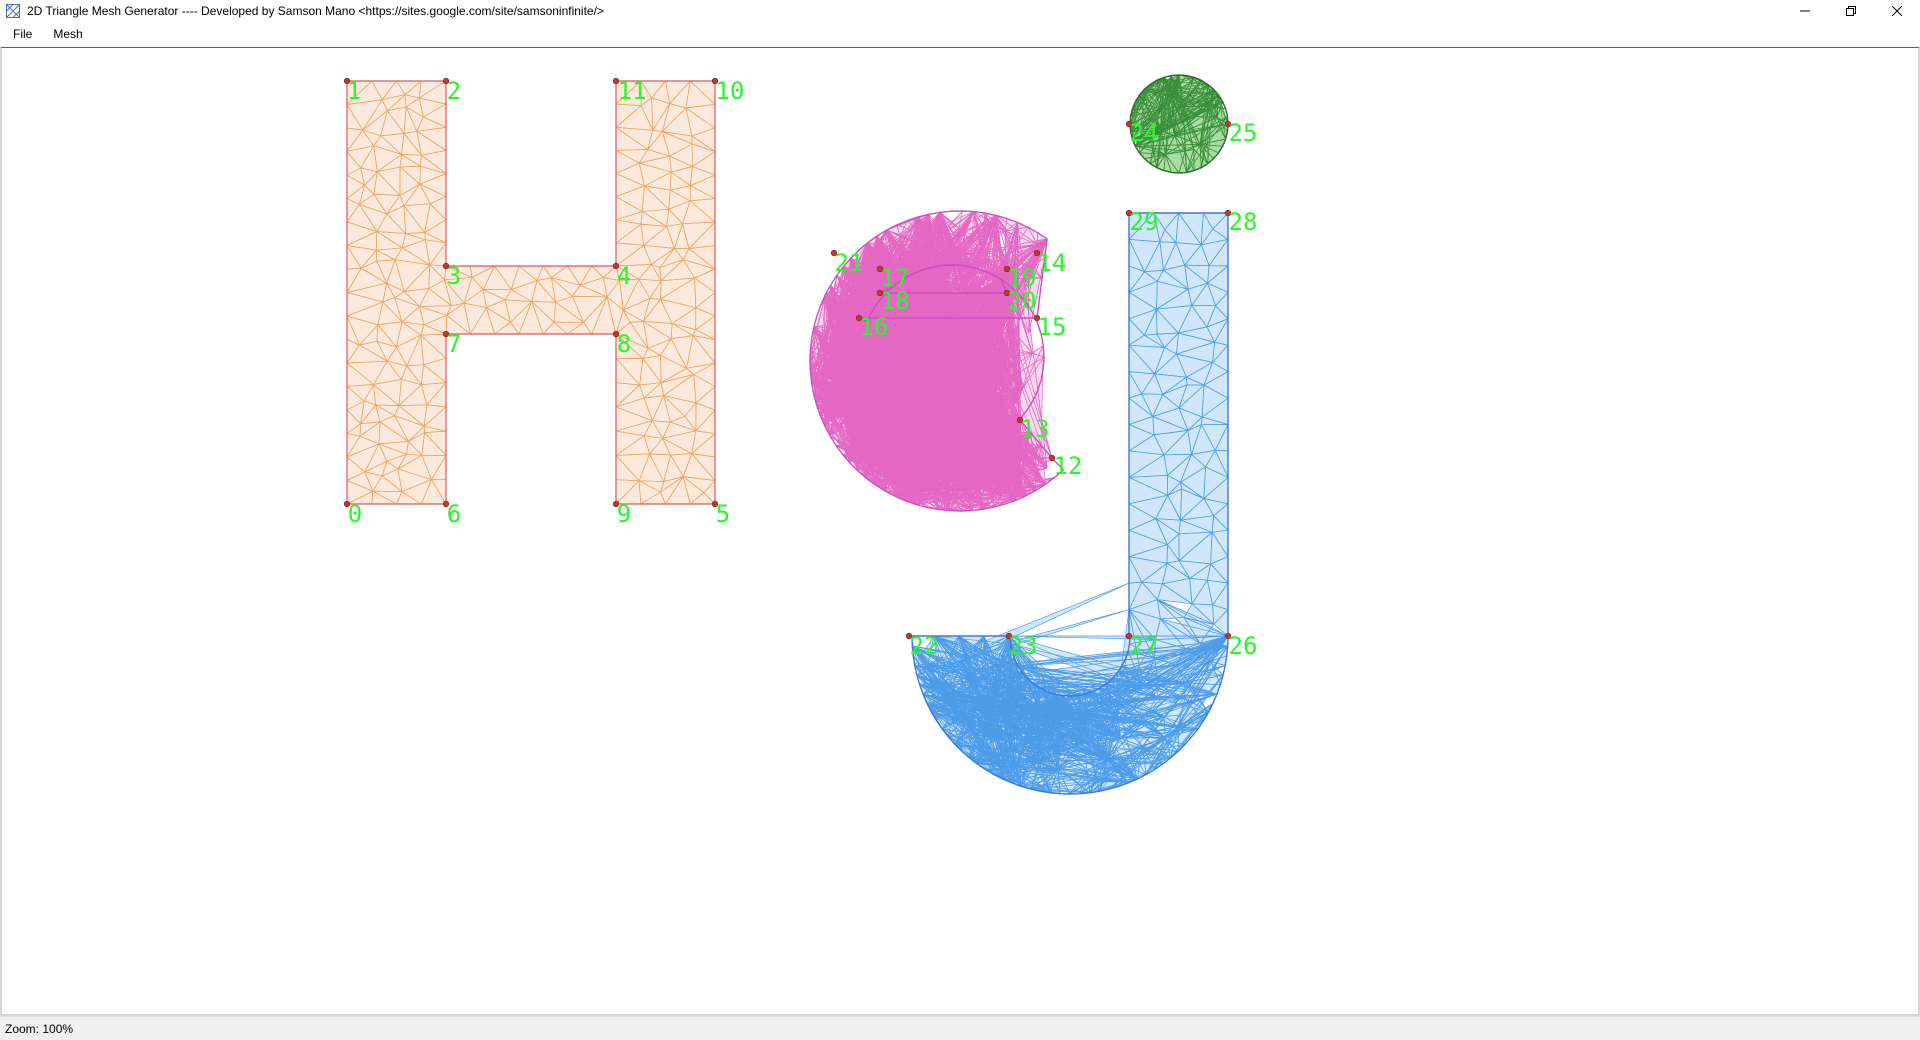  I want to click on node-label: 23, so click(1023, 646).